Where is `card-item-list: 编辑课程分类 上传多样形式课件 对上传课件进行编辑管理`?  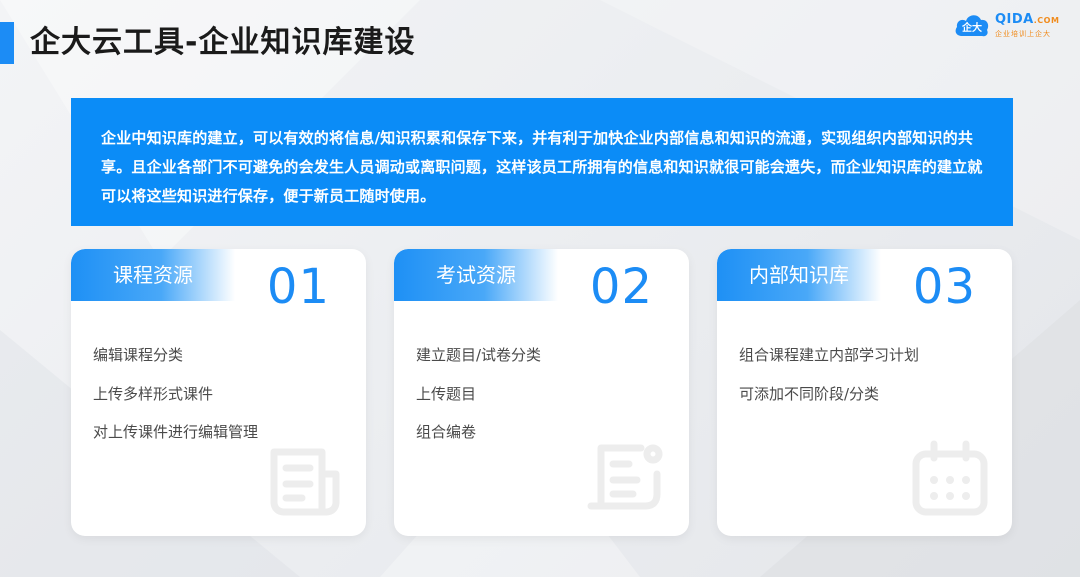 card-item-list: 编辑课程分类 上传多样形式课件 对上传课件进行编辑管理 is located at coordinates (175, 403).